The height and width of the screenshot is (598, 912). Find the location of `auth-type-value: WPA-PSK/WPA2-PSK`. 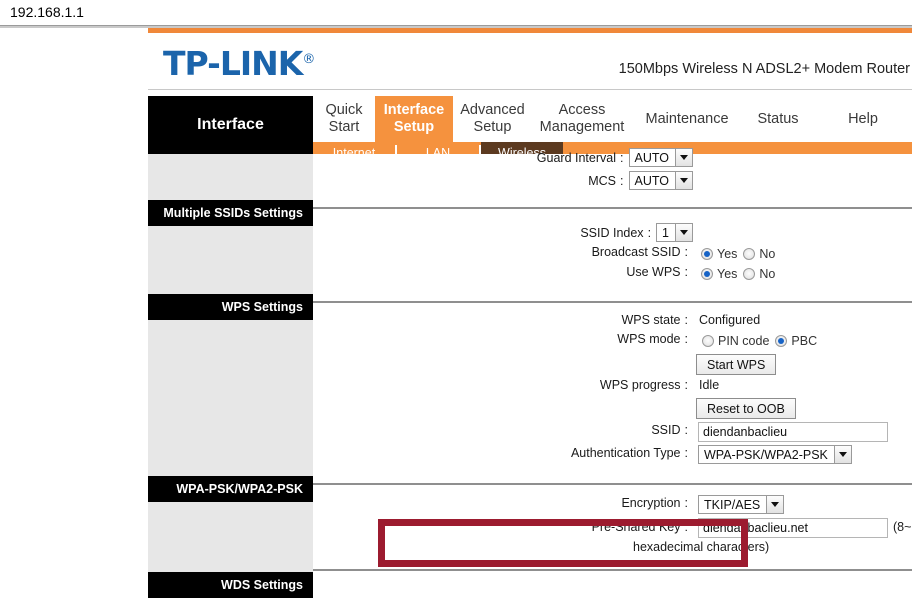

auth-type-value: WPA-PSK/WPA2-PSK is located at coordinates (766, 454).